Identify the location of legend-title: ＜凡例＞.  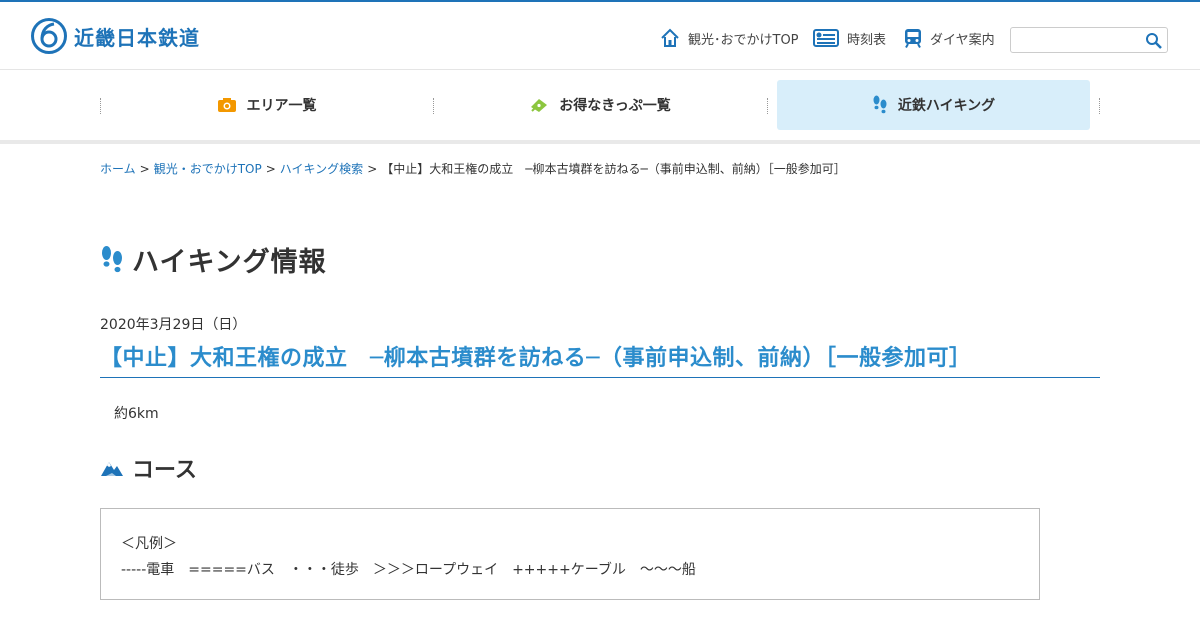
(149, 544).